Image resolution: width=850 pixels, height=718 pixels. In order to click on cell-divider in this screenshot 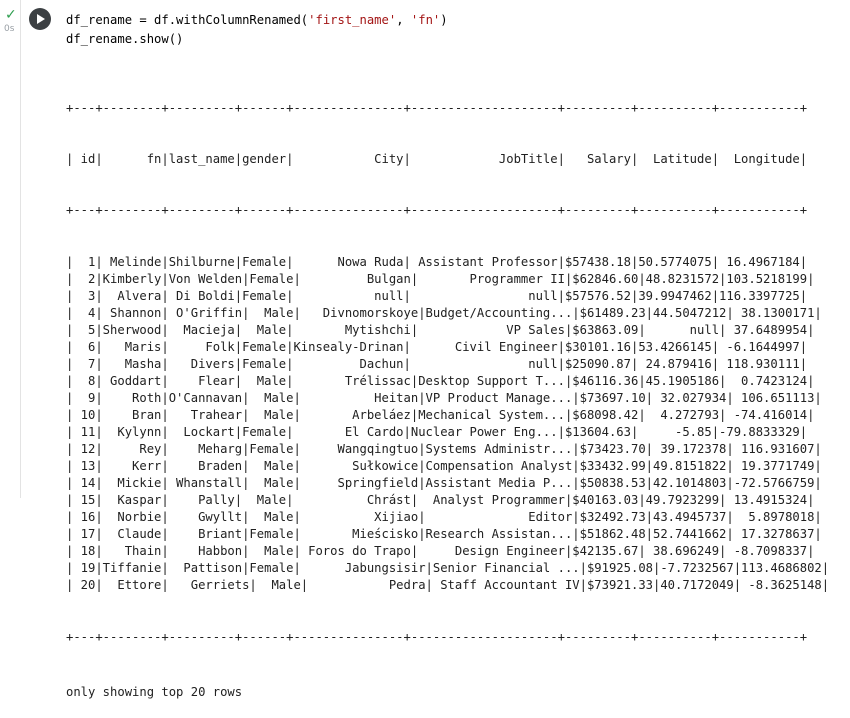, I will do `click(20, 249)`.